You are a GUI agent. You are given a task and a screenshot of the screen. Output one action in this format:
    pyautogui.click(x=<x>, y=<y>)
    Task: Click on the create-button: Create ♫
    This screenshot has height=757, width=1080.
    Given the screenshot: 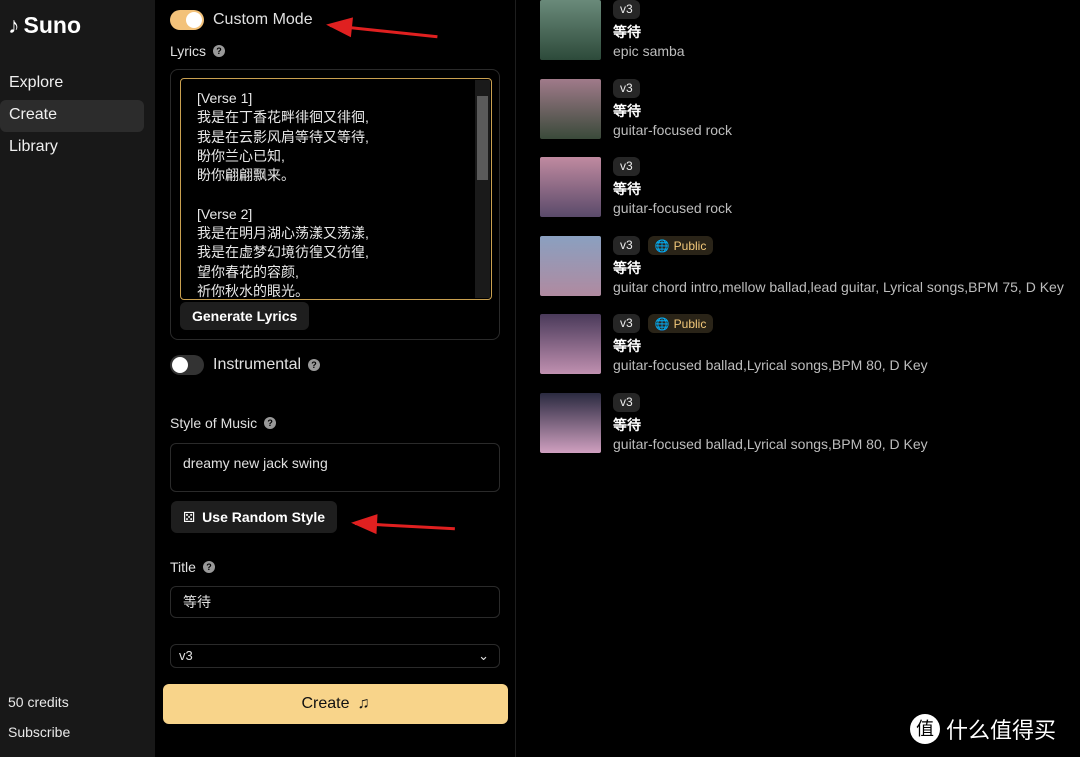 What is the action you would take?
    pyautogui.click(x=335, y=704)
    